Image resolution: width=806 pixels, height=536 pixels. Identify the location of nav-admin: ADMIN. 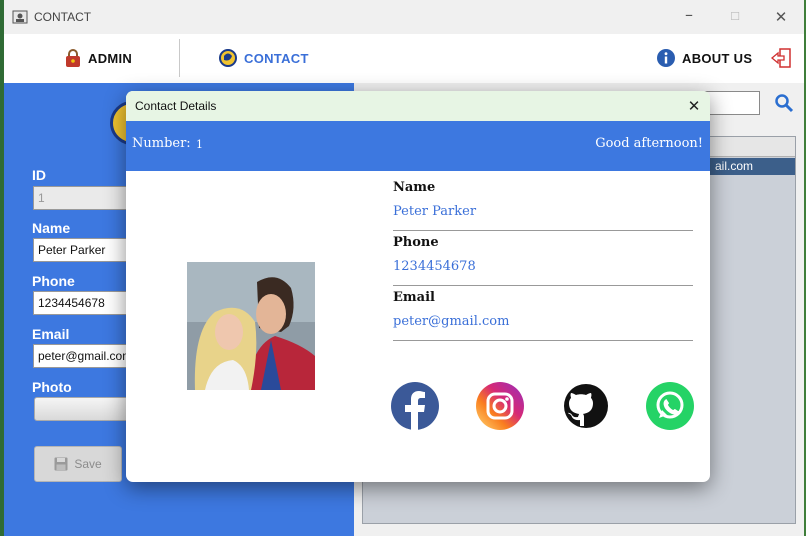
(98, 58).